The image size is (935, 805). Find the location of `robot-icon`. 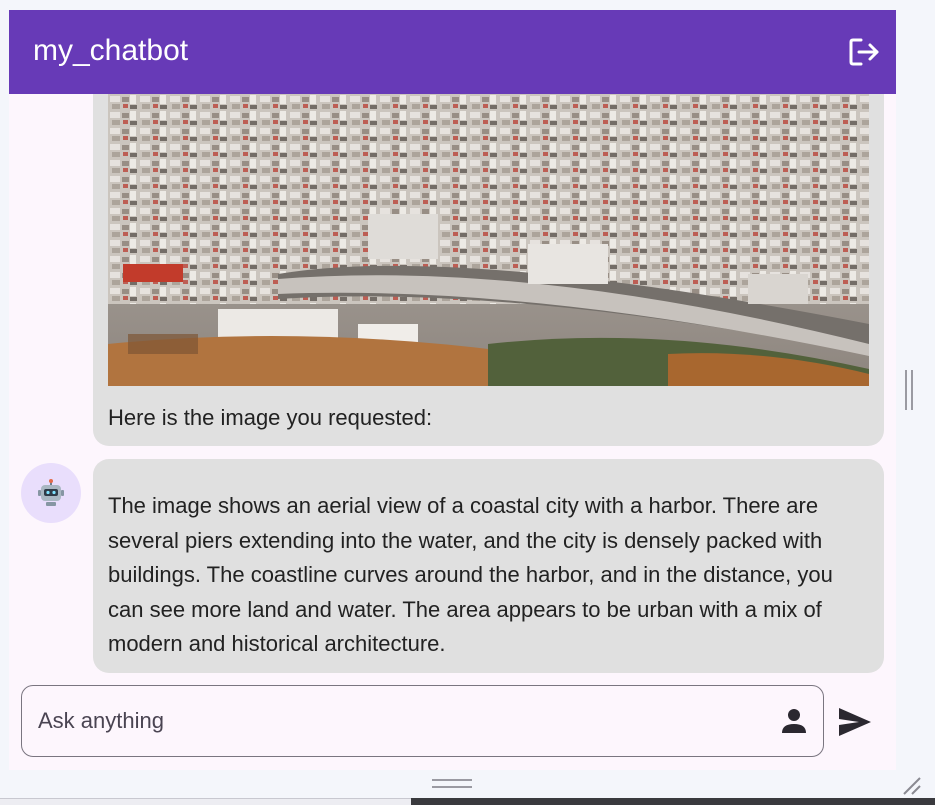

robot-icon is located at coordinates (51, 492).